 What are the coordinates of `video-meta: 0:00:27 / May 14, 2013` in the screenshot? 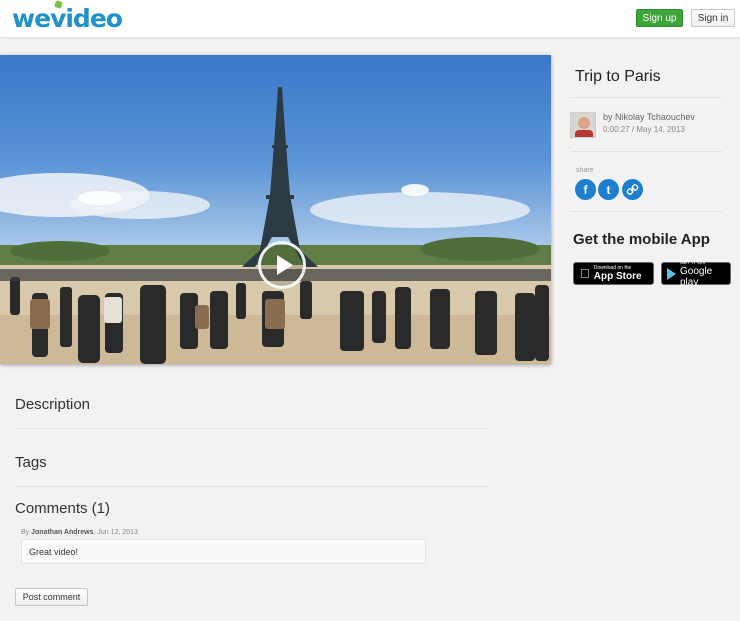 It's located at (644, 129).